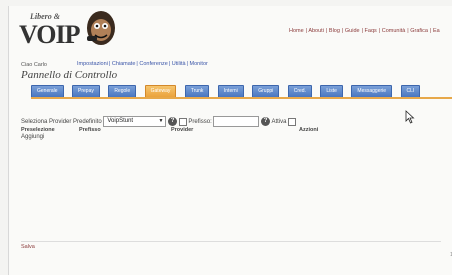  Describe the element at coordinates (199, 64) in the screenshot. I see `subnav-monitor: Monitor` at that location.